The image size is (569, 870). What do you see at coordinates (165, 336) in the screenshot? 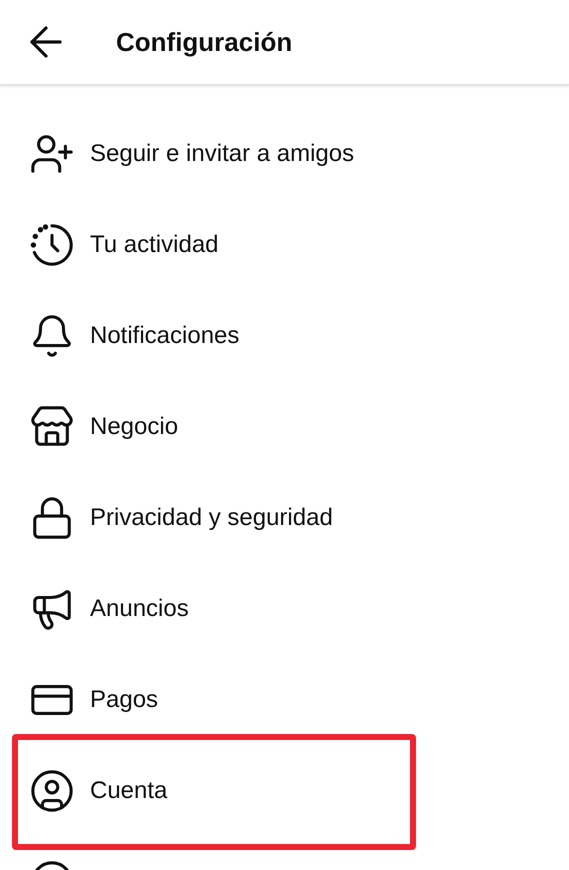
I see `menu-item: Notificaciones` at bounding box center [165, 336].